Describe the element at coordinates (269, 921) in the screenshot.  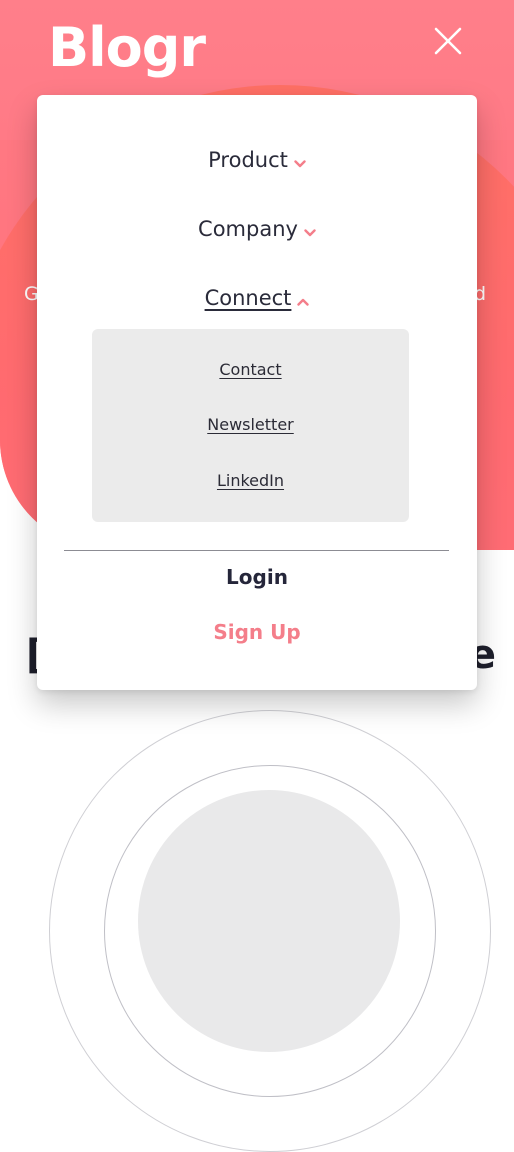
I see `decorative-circle-fill` at that location.